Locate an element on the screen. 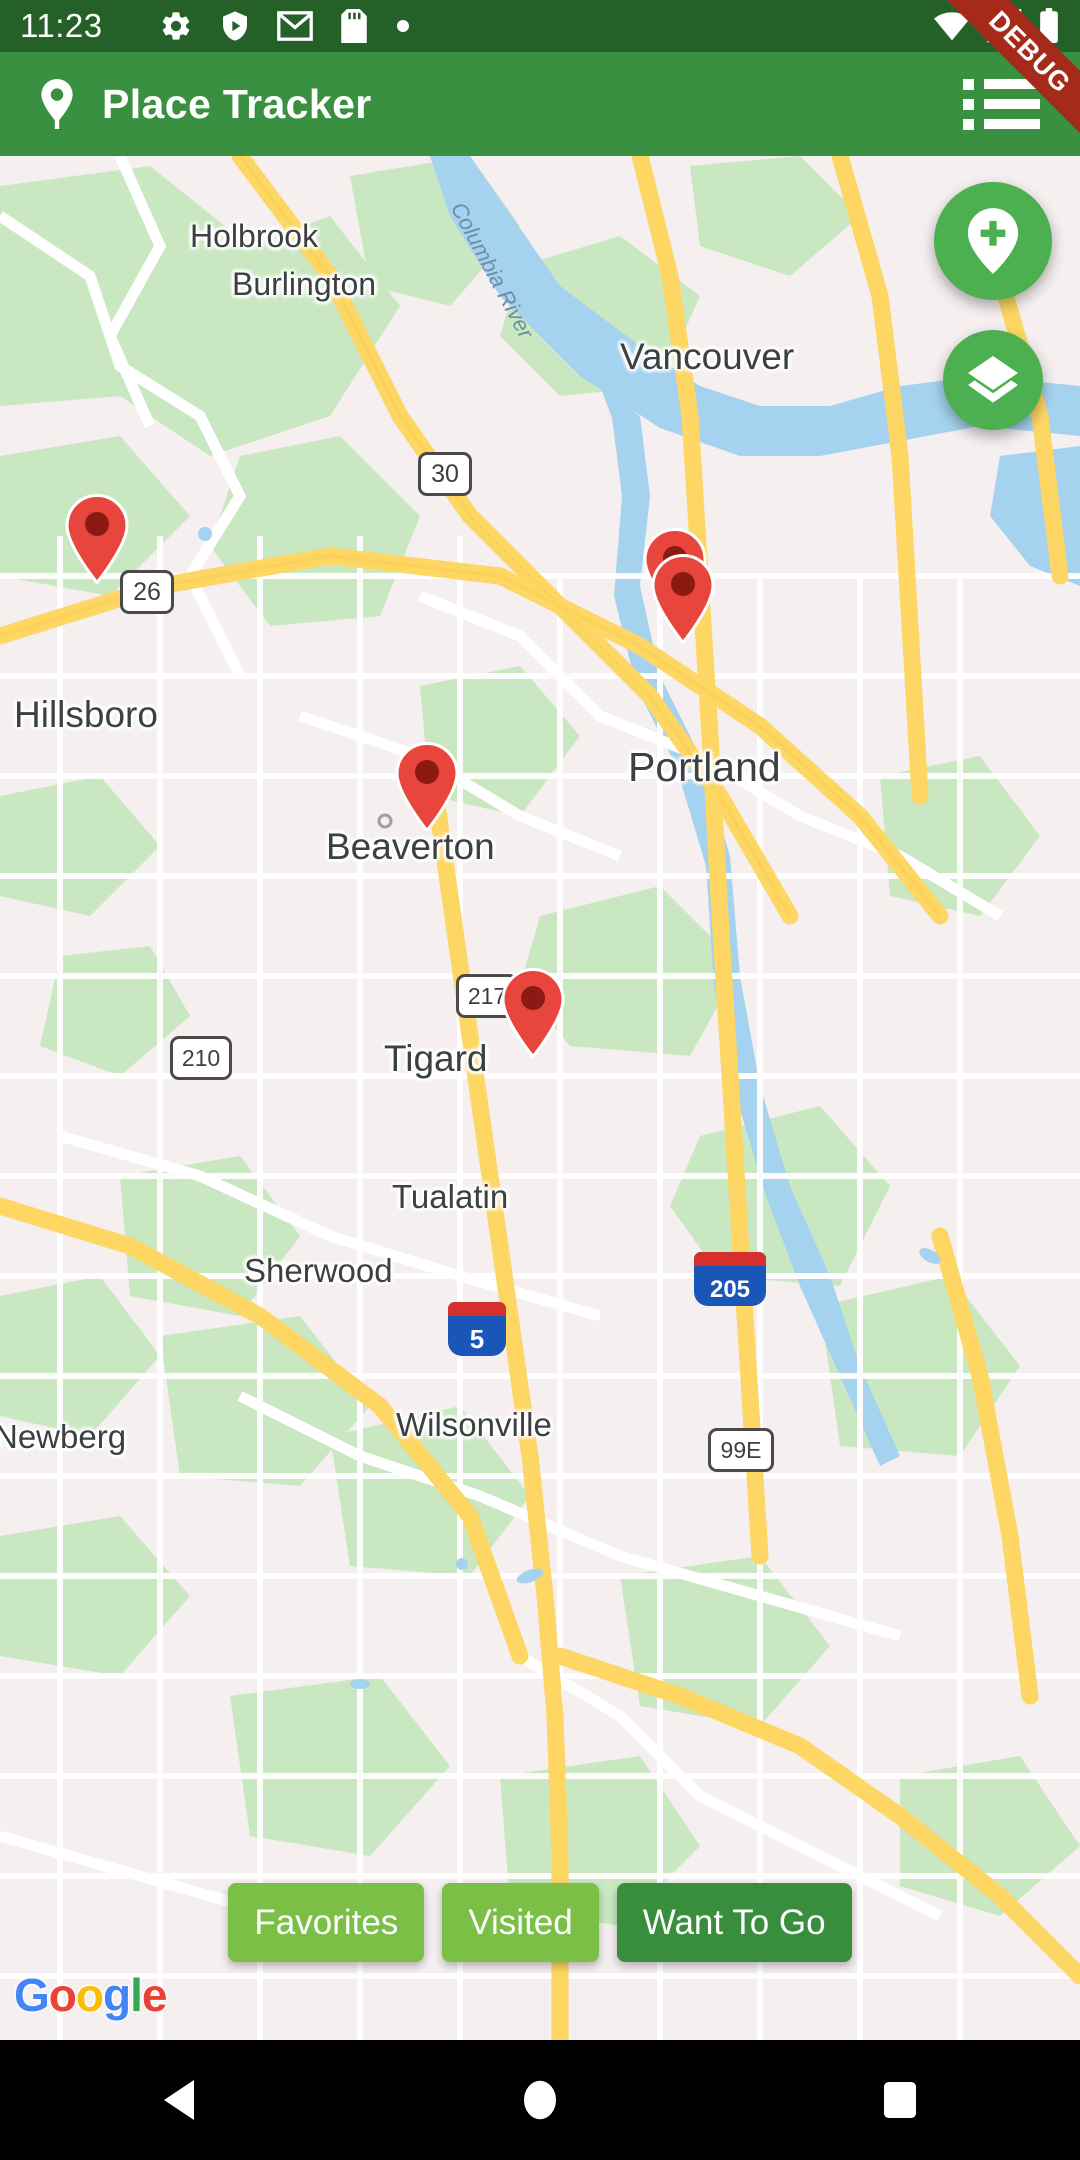 This screenshot has width=1080, height=2160. google-logo-o2: o is located at coordinates (89, 1995).